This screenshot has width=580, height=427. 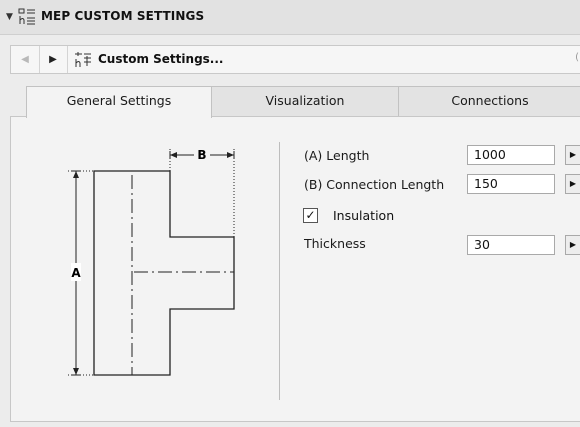 I want to click on panel-divider, so click(x=279, y=271).